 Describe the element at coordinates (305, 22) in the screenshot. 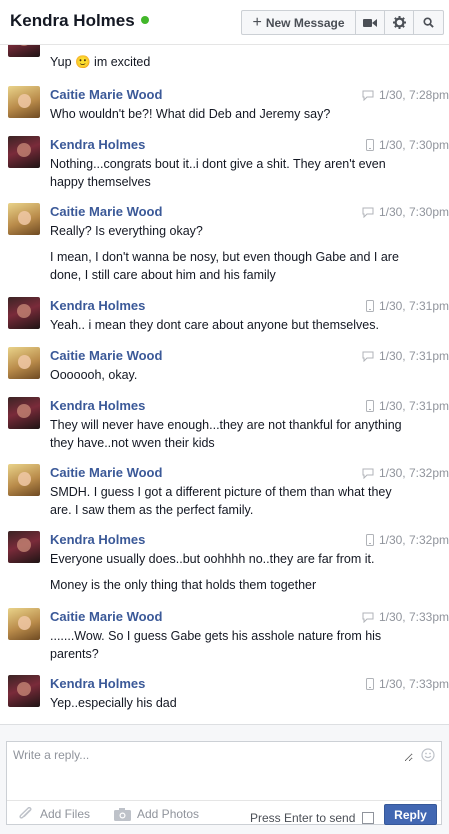

I see `new-message-label: New Message` at that location.